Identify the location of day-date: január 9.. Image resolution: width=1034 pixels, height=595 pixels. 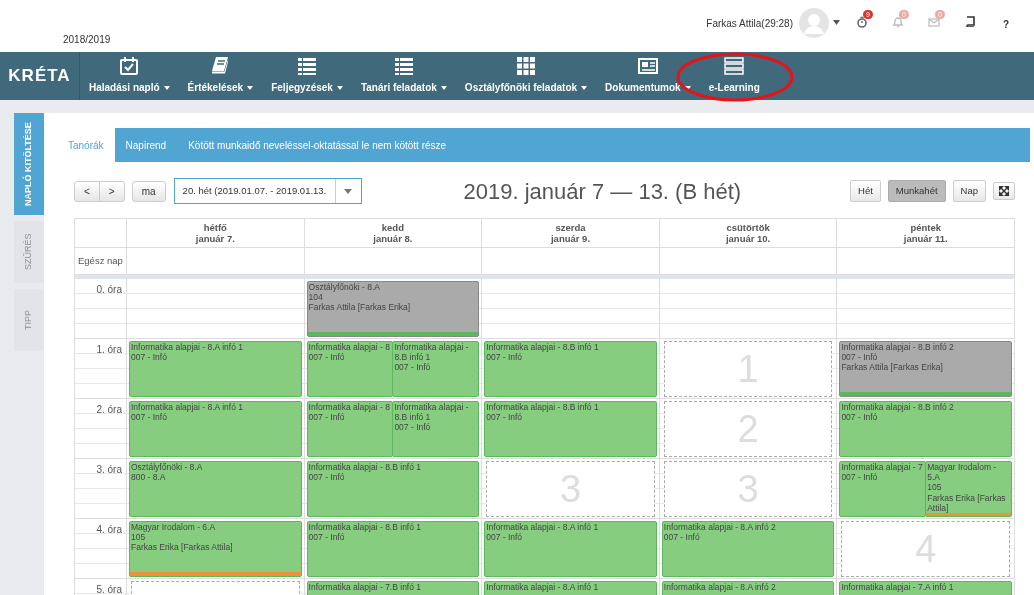
(570, 239).